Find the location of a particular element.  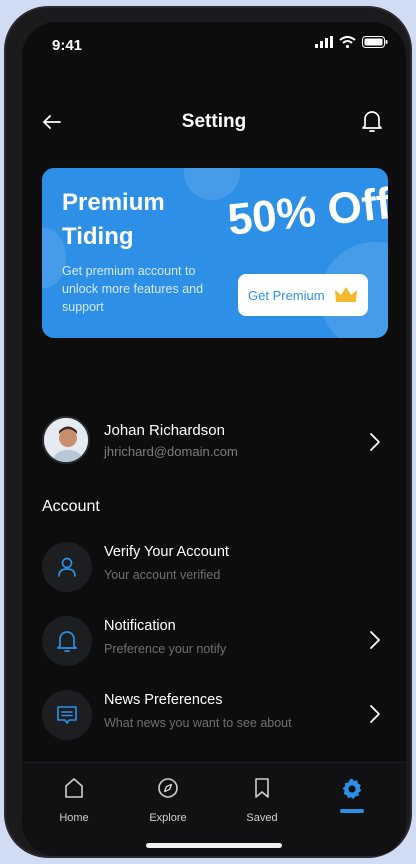

get-premium-button: Get Premium is located at coordinates (303, 295).